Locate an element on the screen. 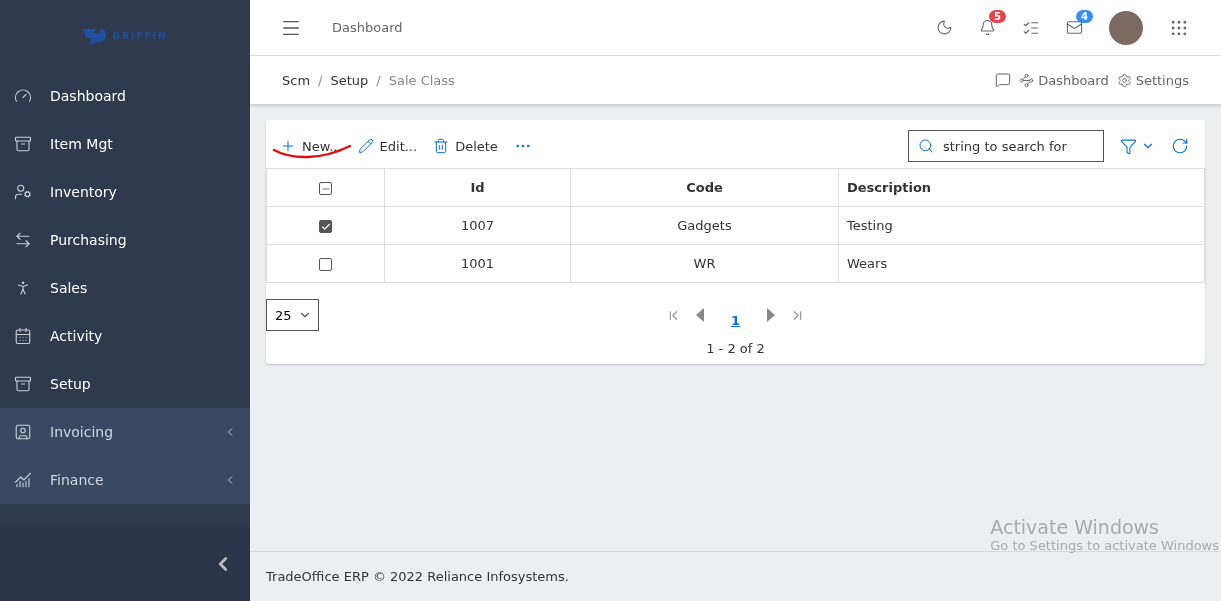 The width and height of the screenshot is (1221, 601). sidebar-item: Activity is located at coordinates (125, 336).